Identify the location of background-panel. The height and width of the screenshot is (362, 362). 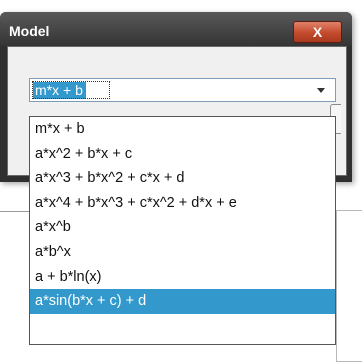
(349, 286).